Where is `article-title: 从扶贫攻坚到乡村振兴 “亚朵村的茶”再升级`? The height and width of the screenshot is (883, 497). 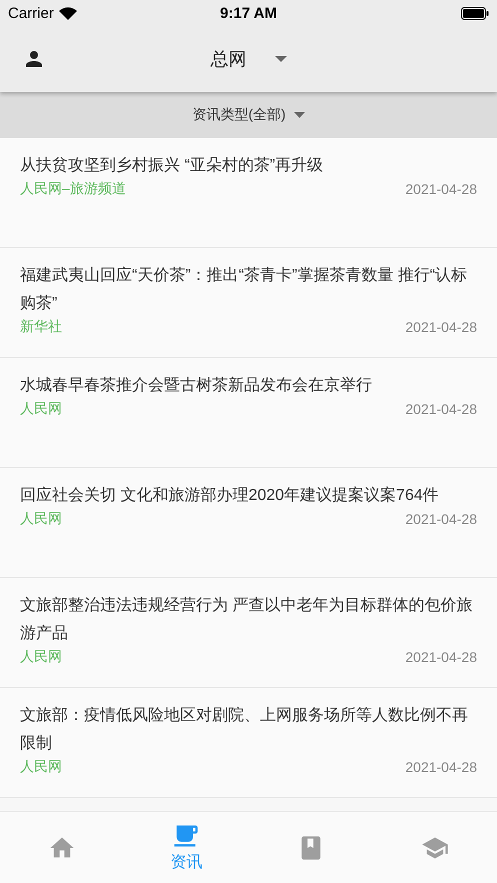
article-title: 从扶贫攻坚到乡村振兴 “亚朵村的茶”再升级 is located at coordinates (172, 166).